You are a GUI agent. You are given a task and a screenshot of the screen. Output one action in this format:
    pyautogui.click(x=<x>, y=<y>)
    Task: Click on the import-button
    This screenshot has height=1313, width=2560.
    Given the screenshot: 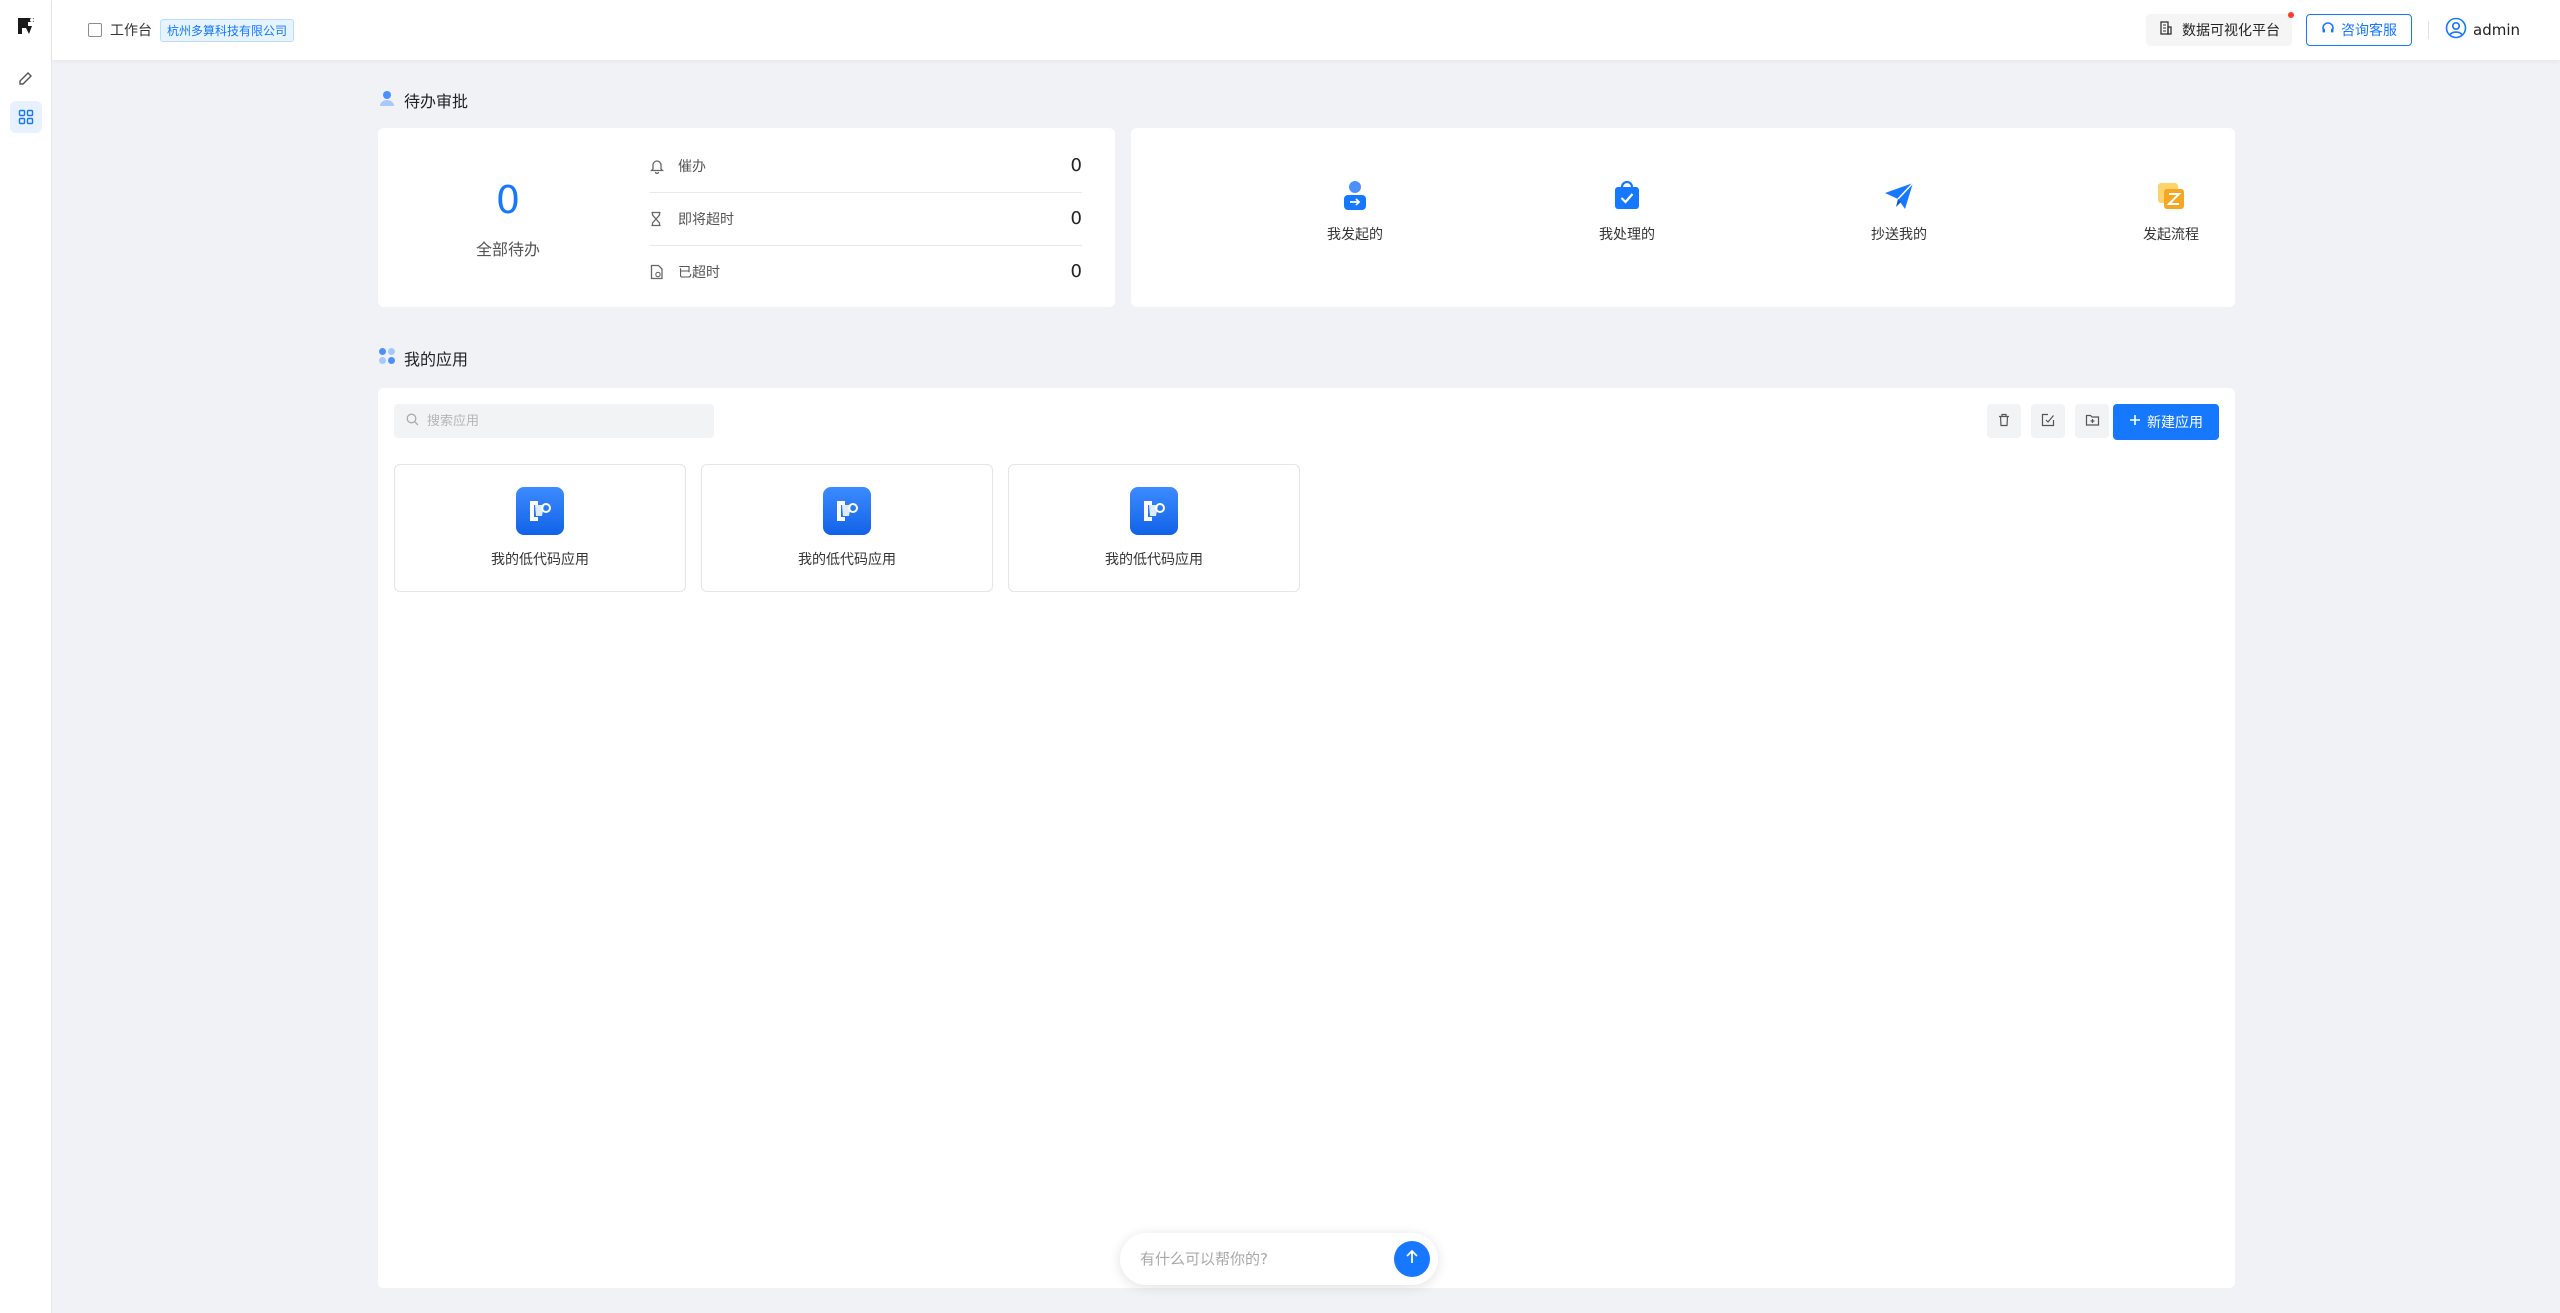 What is the action you would take?
    pyautogui.click(x=2092, y=421)
    